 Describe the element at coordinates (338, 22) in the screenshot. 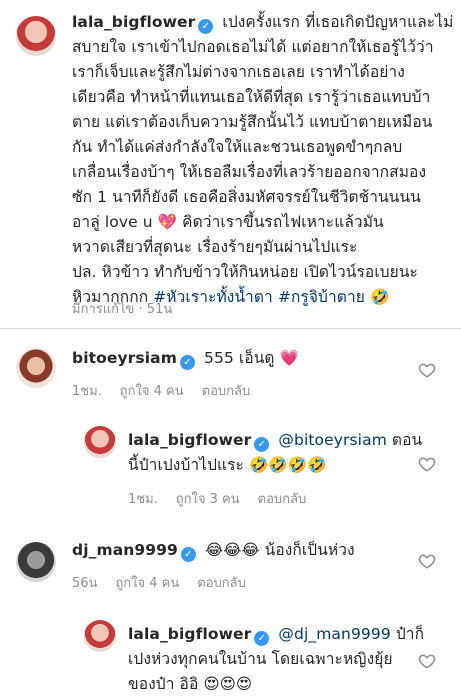

I see `caption-line: เปงครั้งแรก ที่เธอเกิดปัญหาและไม่` at that location.